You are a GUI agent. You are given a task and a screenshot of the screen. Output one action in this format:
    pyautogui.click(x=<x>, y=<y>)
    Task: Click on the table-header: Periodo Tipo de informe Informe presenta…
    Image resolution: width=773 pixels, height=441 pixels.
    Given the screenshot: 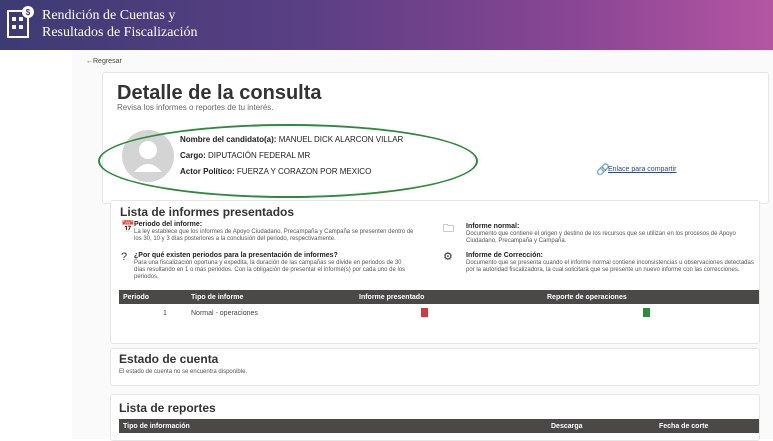 What is the action you would take?
    pyautogui.click(x=439, y=297)
    